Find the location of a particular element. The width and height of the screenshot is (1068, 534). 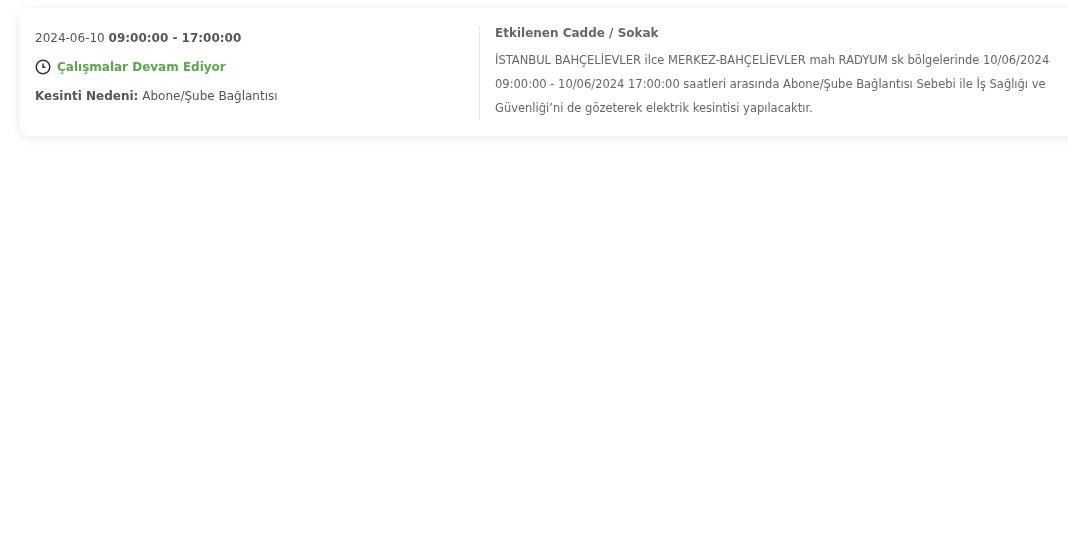

affected-title: Etkilenen Cadde / Sokak is located at coordinates (577, 33).